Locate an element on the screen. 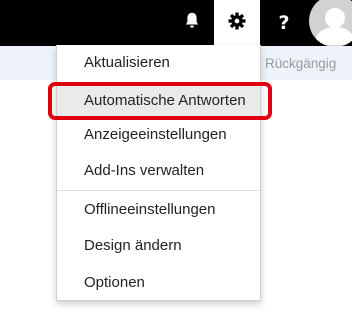 This screenshot has height=317, width=352. menu-item-options: Optionen is located at coordinates (158, 283).